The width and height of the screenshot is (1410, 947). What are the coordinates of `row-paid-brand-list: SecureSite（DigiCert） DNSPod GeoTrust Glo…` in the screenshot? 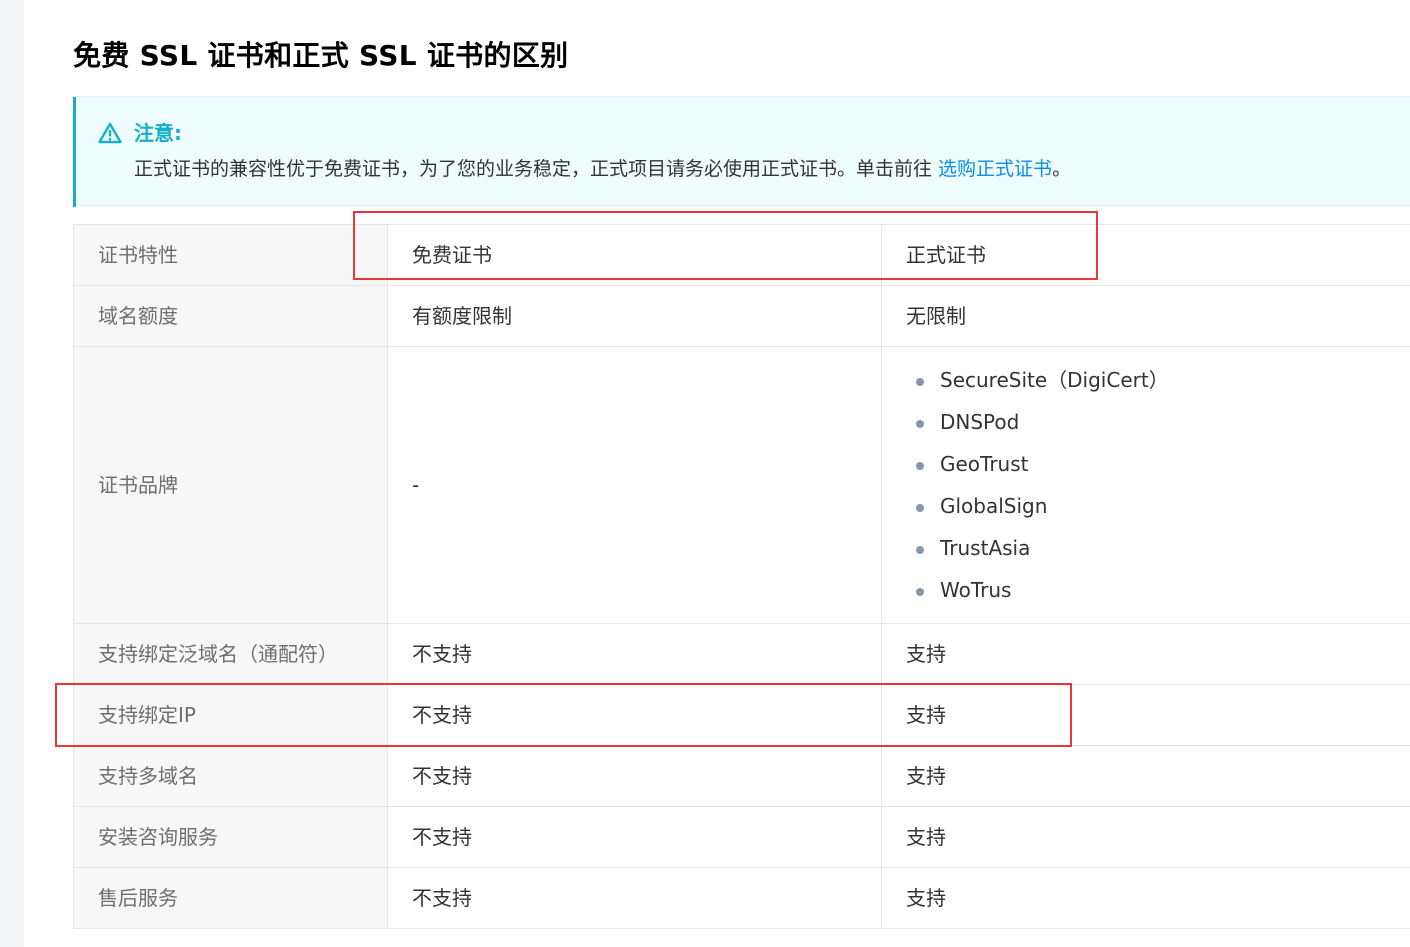 It's located at (1145, 485).